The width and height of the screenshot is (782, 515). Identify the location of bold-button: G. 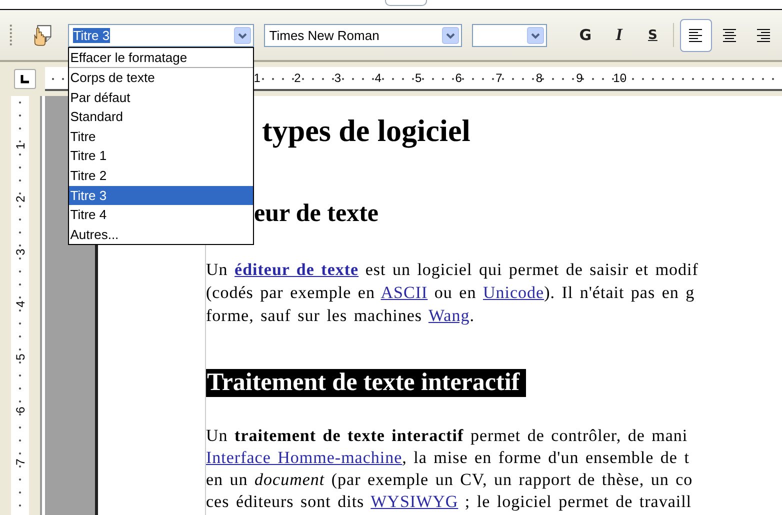
(585, 35).